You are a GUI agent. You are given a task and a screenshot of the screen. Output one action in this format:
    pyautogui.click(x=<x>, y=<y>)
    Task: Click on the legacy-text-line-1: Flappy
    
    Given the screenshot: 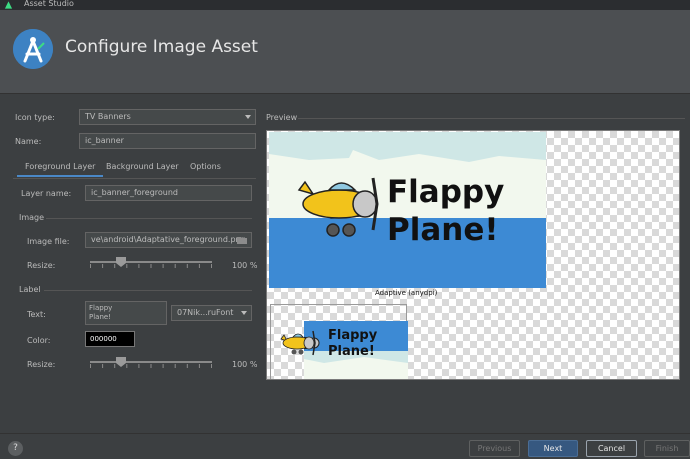 What is the action you would take?
    pyautogui.click(x=353, y=335)
    